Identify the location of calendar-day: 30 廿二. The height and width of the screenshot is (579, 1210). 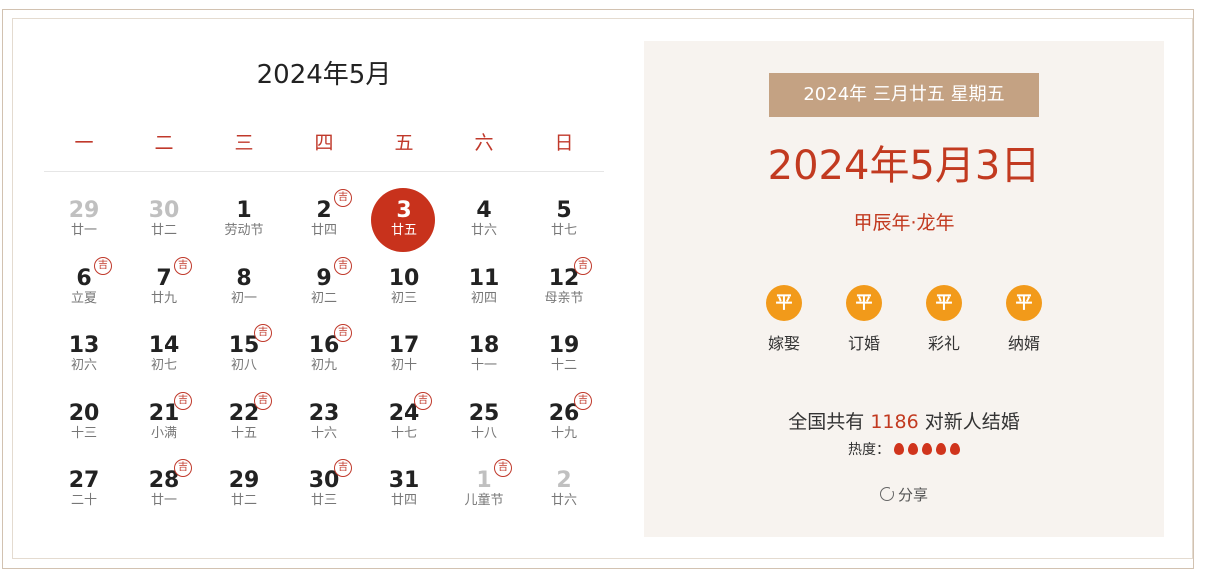
(164, 212).